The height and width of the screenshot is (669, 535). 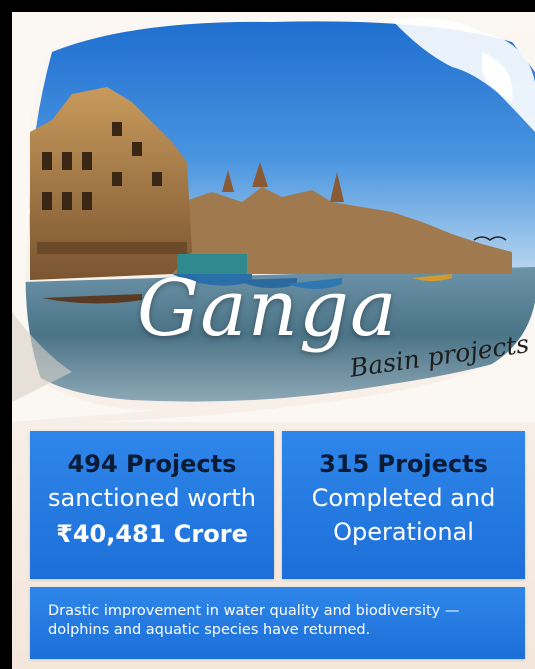 What do you see at coordinates (152, 464) in the screenshot?
I see `stat-headline: 494 Projects` at bounding box center [152, 464].